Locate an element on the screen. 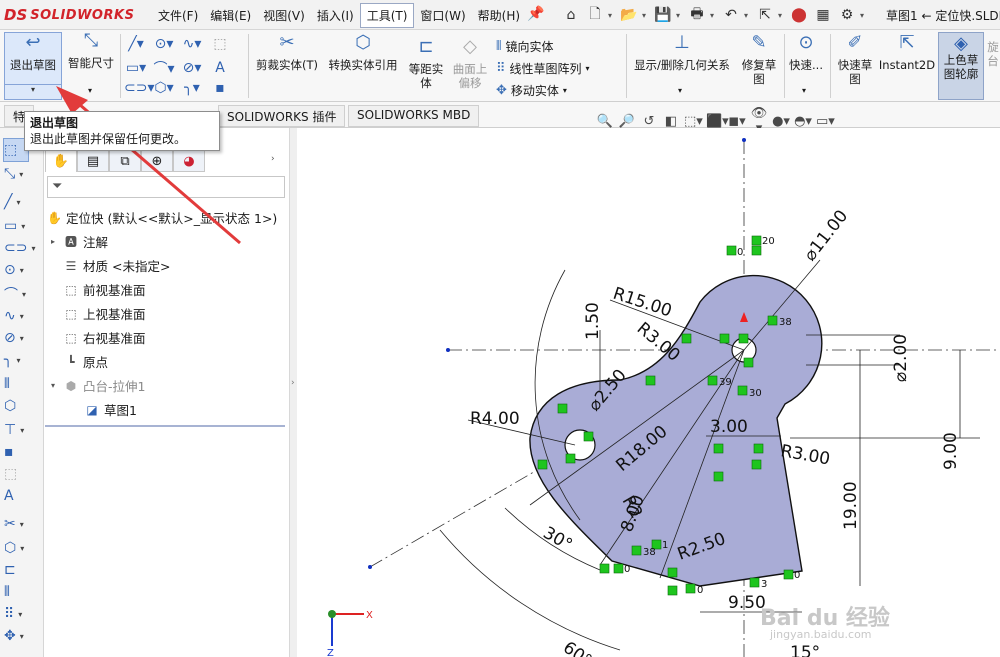  circle-icon: ⊙▾ is located at coordinates (164, 44).